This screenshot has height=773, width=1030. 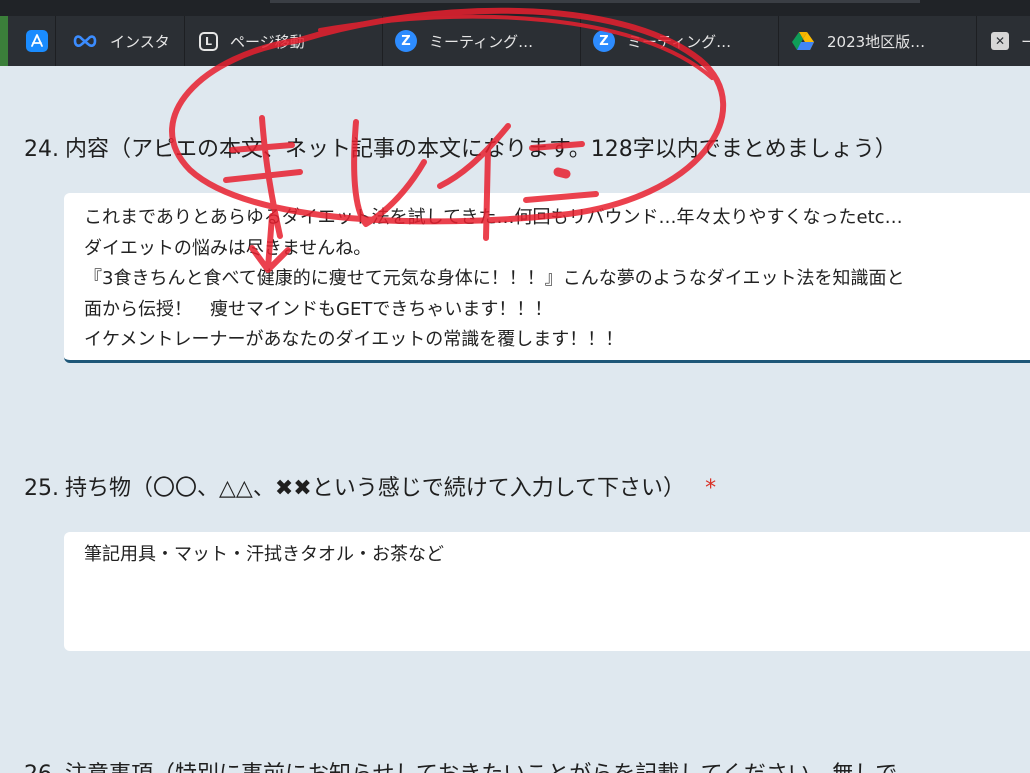 I want to click on letter-l-icon: L, so click(x=208, y=41).